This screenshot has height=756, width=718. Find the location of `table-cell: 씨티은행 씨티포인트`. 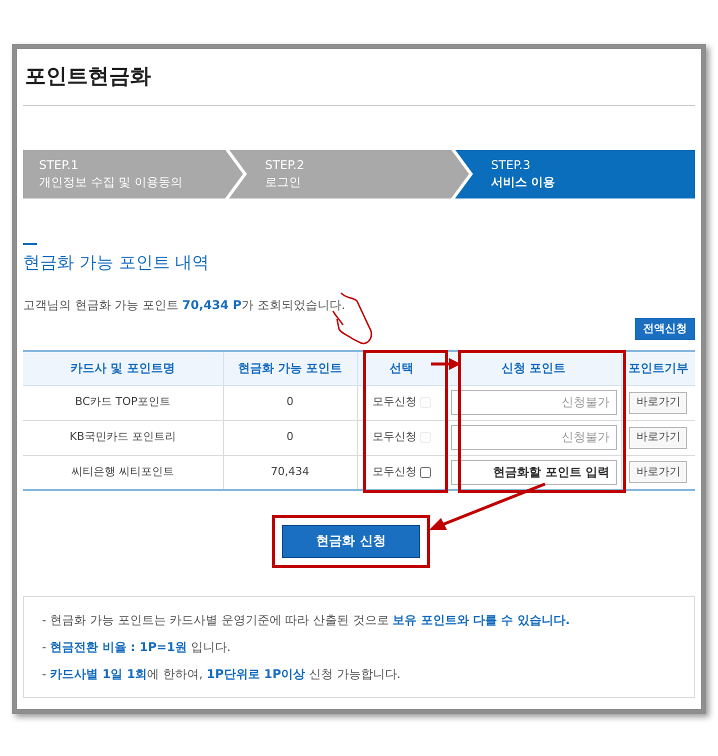

table-cell: 씨티은행 씨티포인트 is located at coordinates (123, 472).